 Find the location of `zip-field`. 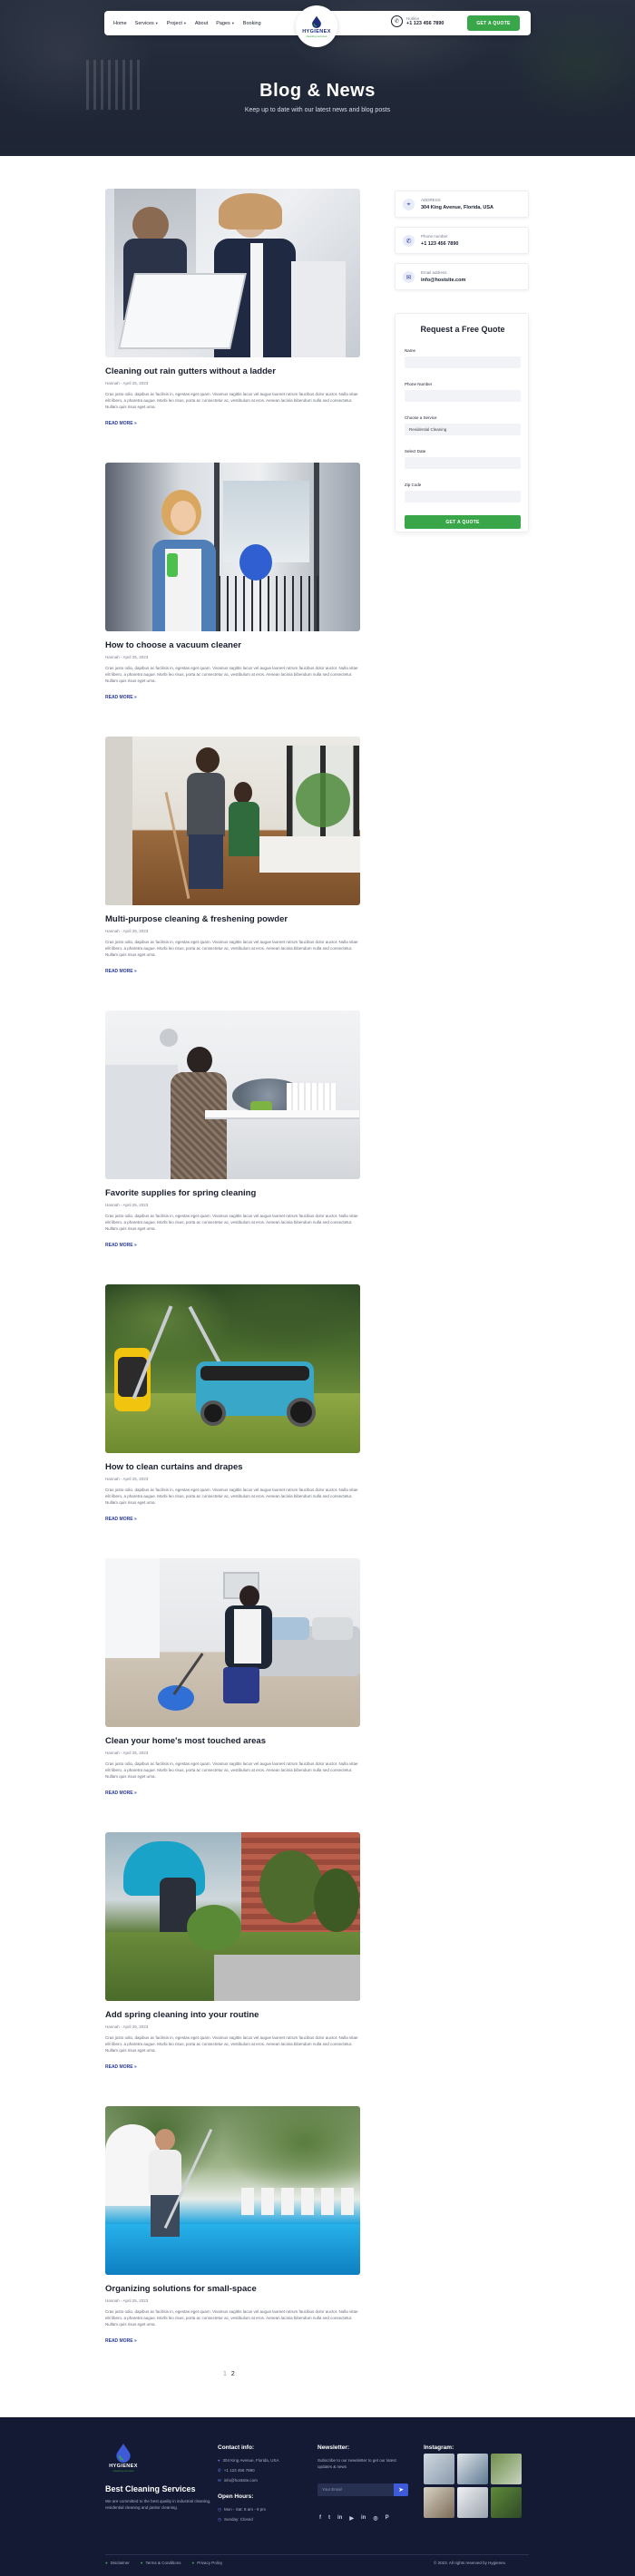

zip-field is located at coordinates (463, 497).